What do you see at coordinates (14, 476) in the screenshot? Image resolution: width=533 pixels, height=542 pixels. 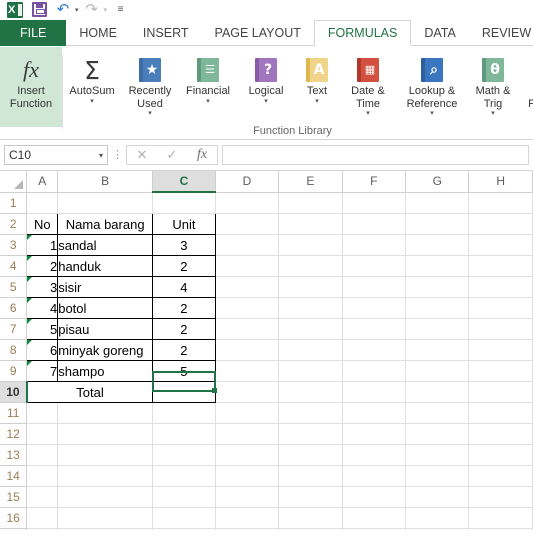 I see `row-header-14: 14` at bounding box center [14, 476].